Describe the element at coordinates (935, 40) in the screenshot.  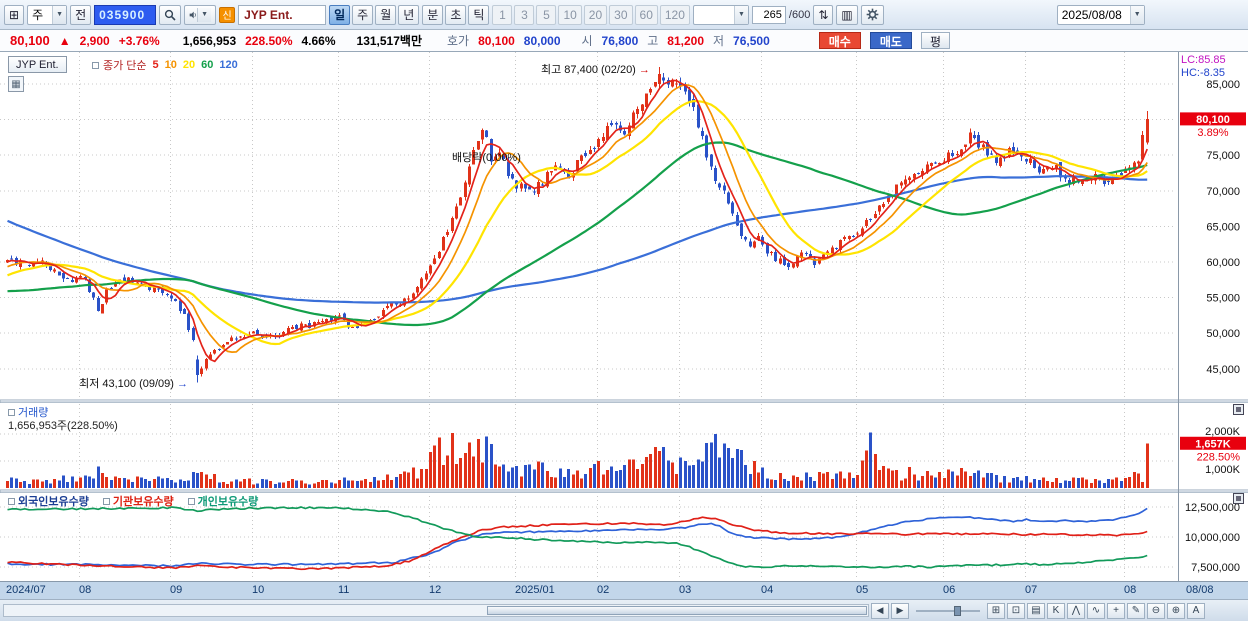
I see `avg-button: 평` at that location.